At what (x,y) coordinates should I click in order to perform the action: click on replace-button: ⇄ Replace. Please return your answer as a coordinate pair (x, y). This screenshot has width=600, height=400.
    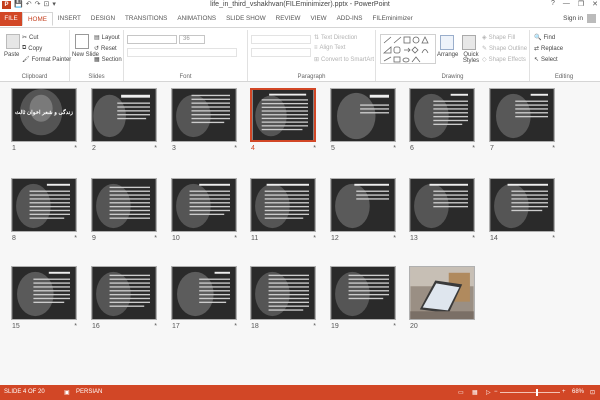
    Looking at the image, I should click on (548, 49).